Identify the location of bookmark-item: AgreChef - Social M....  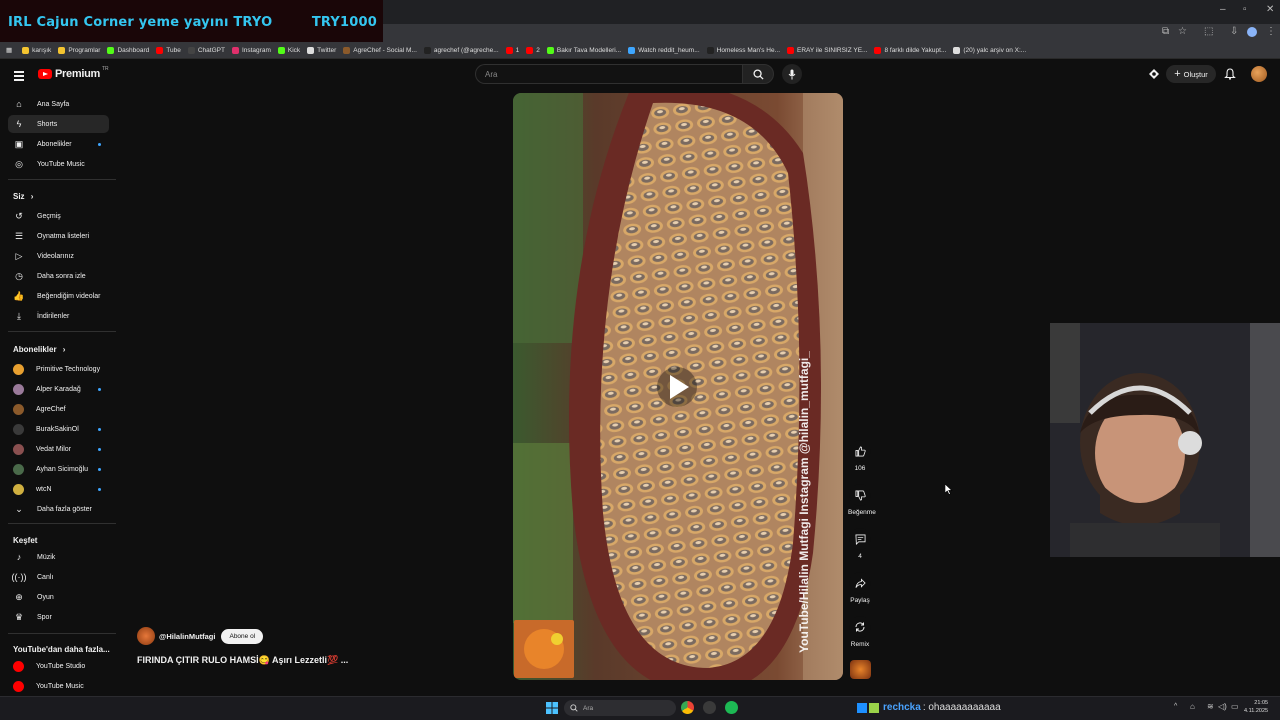
(380, 50).